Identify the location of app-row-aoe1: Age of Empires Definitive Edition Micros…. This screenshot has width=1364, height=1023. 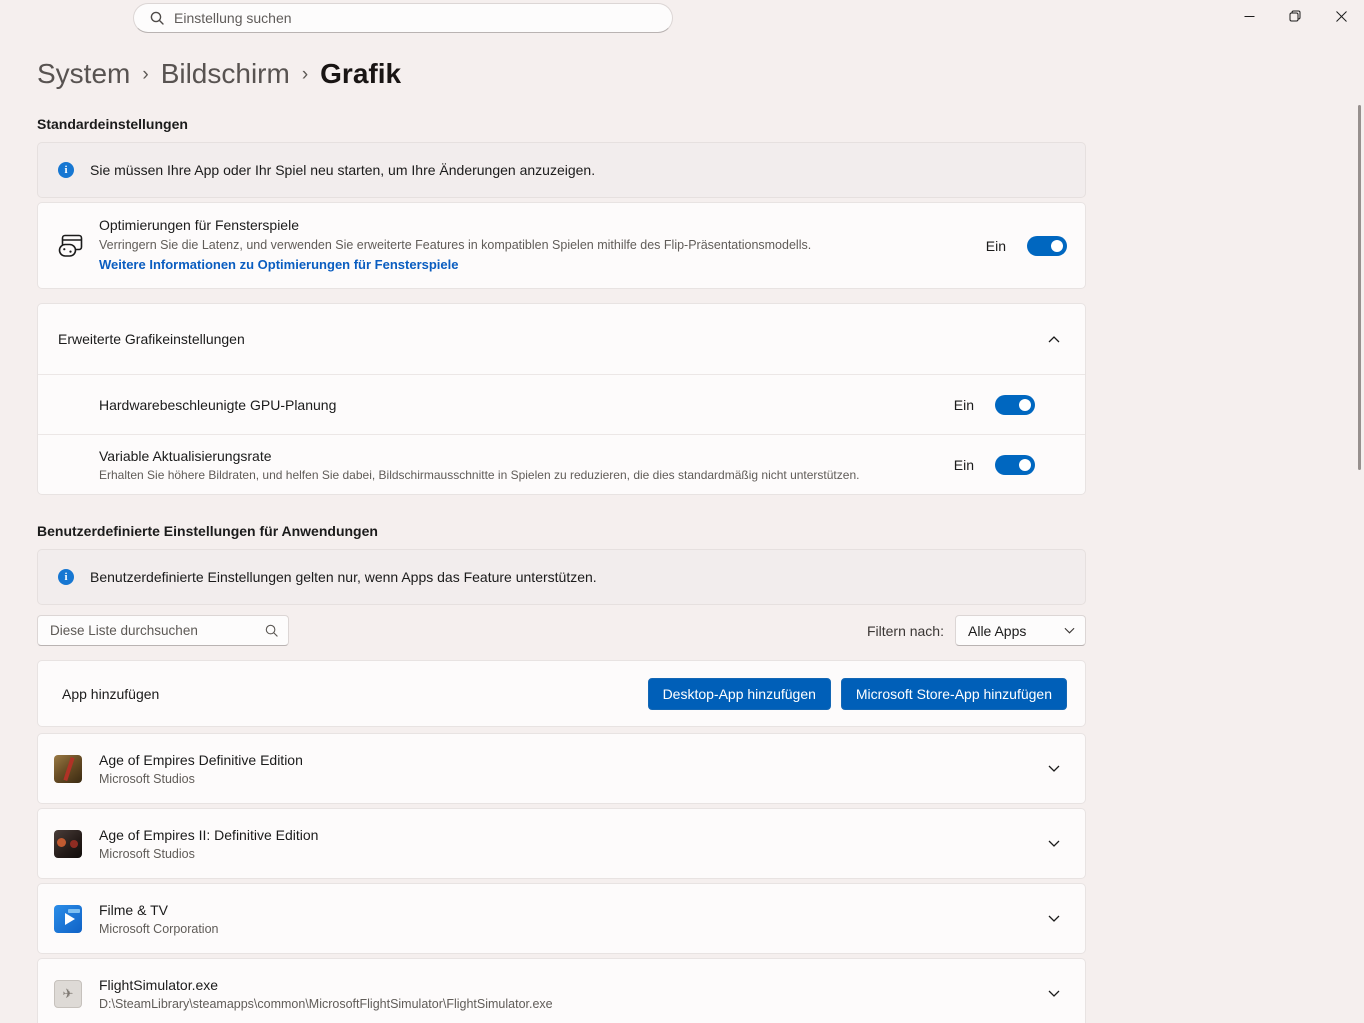
(561, 768).